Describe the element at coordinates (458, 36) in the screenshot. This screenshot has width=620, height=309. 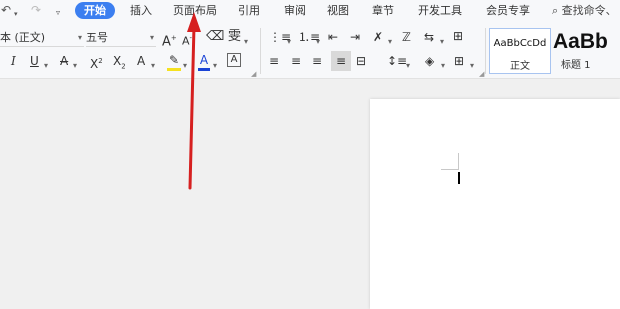
I see `show-marks-icon: ⊞` at that location.